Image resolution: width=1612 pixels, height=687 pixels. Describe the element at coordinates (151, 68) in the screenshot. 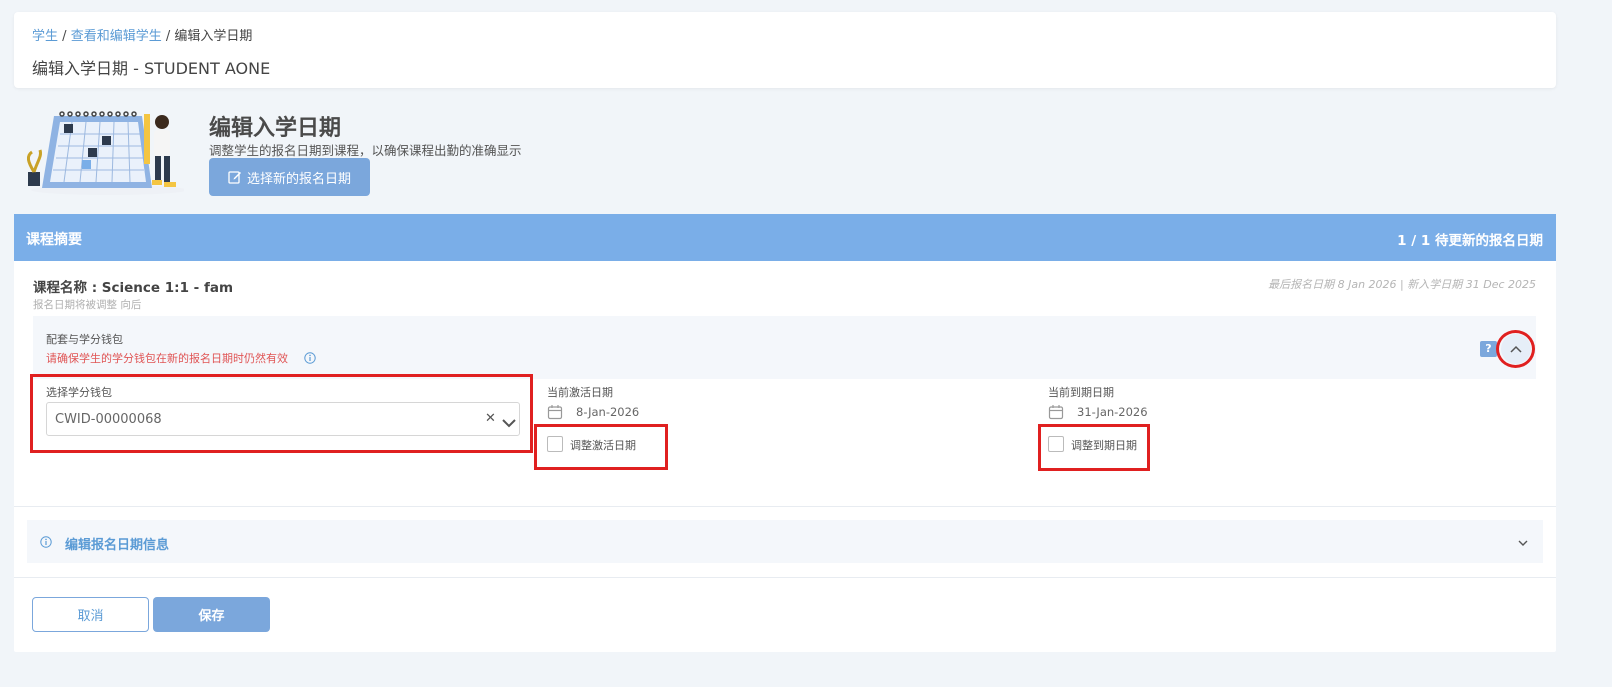

I see `page-title: 编辑入学日期 - STUDENT AONE` at that location.